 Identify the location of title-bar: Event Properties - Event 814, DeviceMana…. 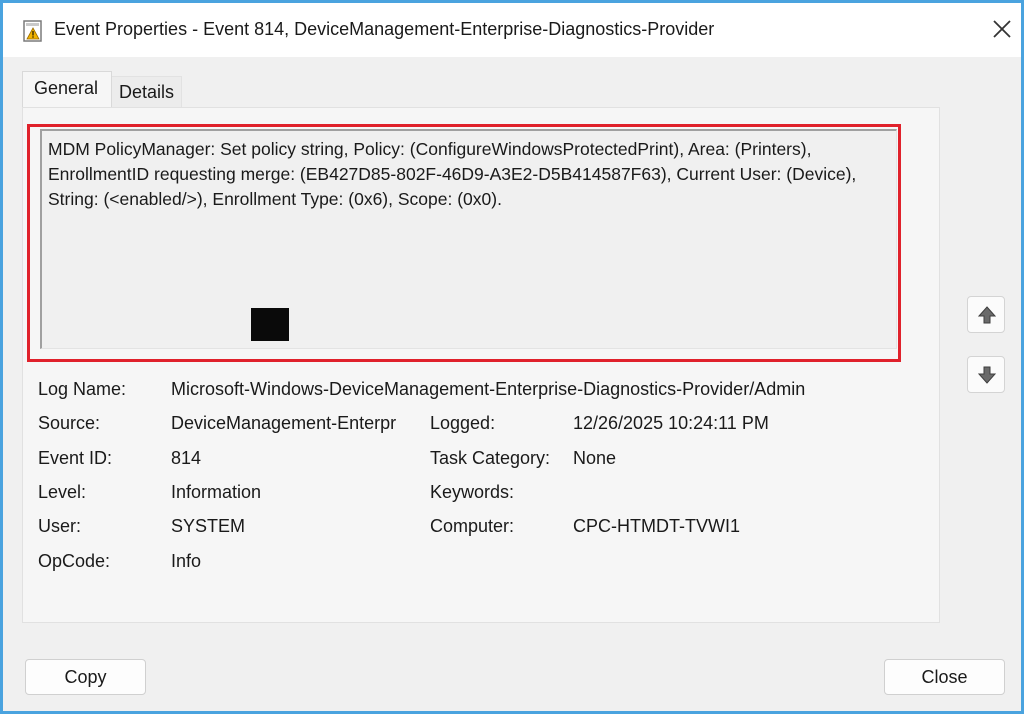
(512, 30).